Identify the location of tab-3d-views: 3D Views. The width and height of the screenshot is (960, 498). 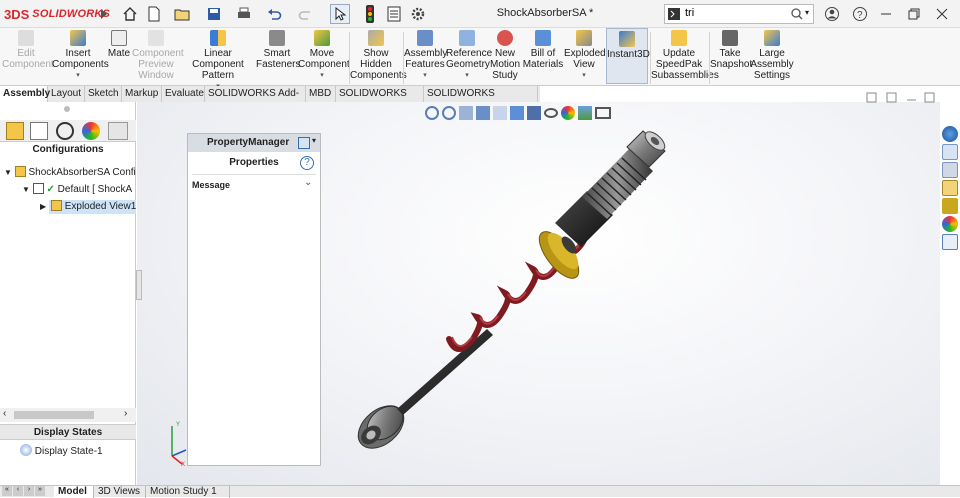
(120, 492).